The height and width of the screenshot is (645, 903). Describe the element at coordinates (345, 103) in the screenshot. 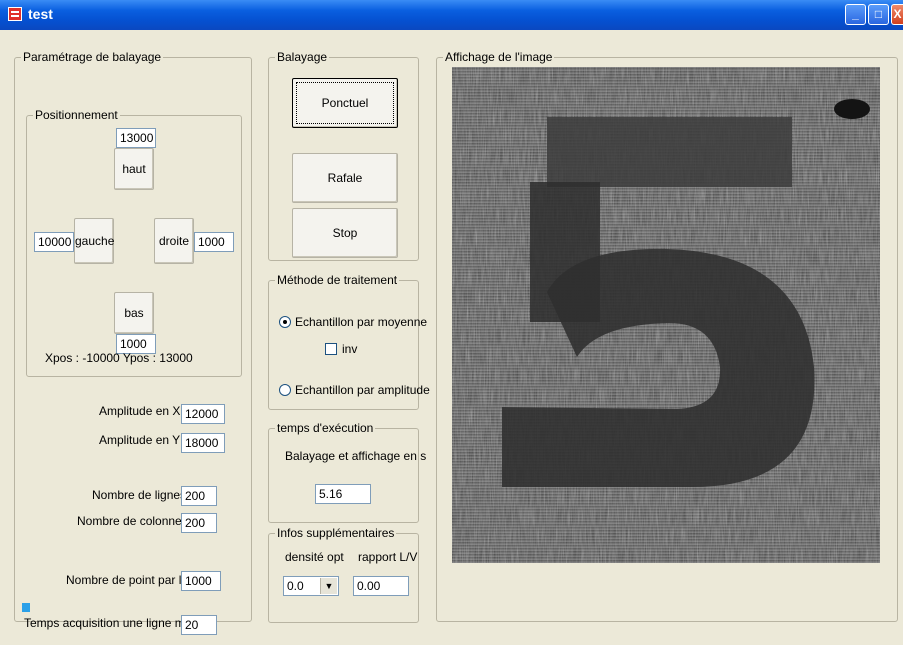

I see `ponctuel-button: Ponctuel` at that location.